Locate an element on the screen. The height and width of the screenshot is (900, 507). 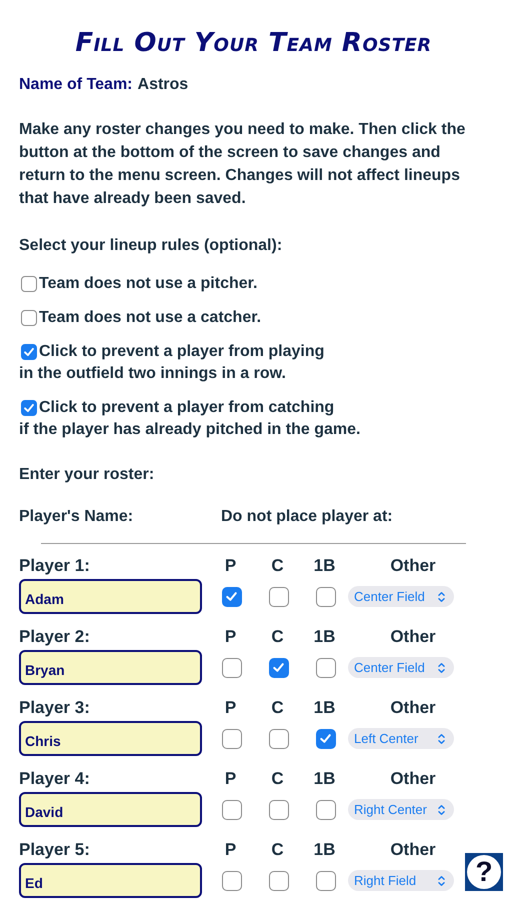
rules-heading: Select your lineup rules (optional): is located at coordinates (151, 246).